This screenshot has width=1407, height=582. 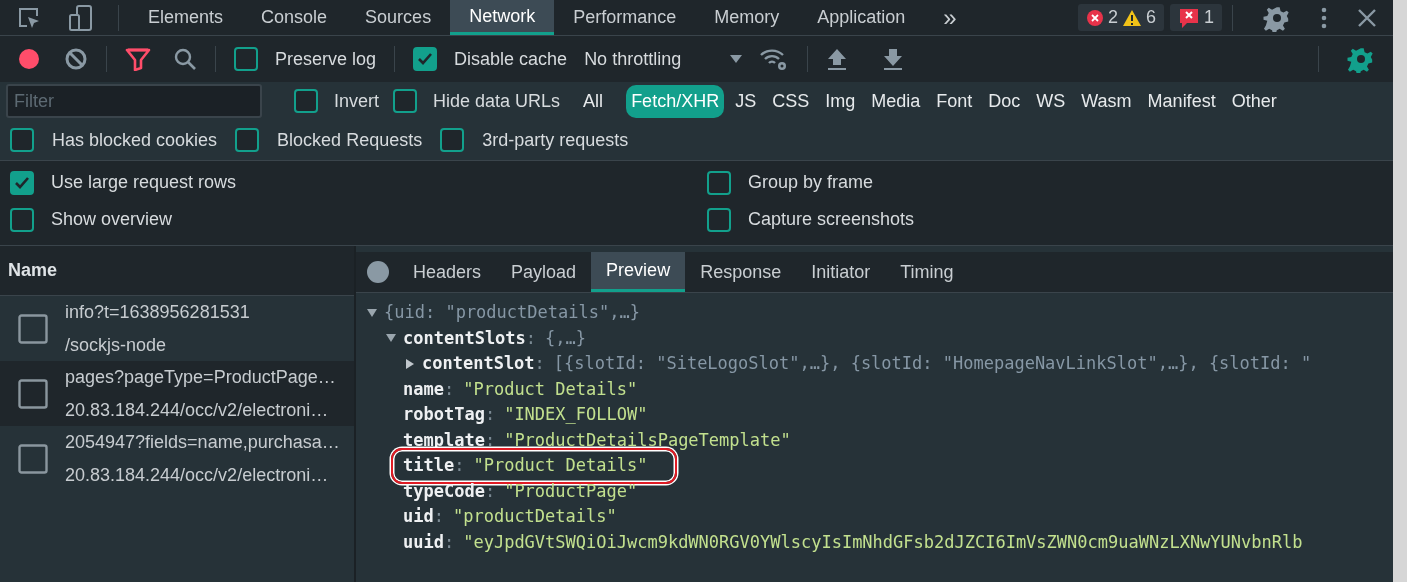 I want to click on column-header: Name, so click(x=177, y=271).